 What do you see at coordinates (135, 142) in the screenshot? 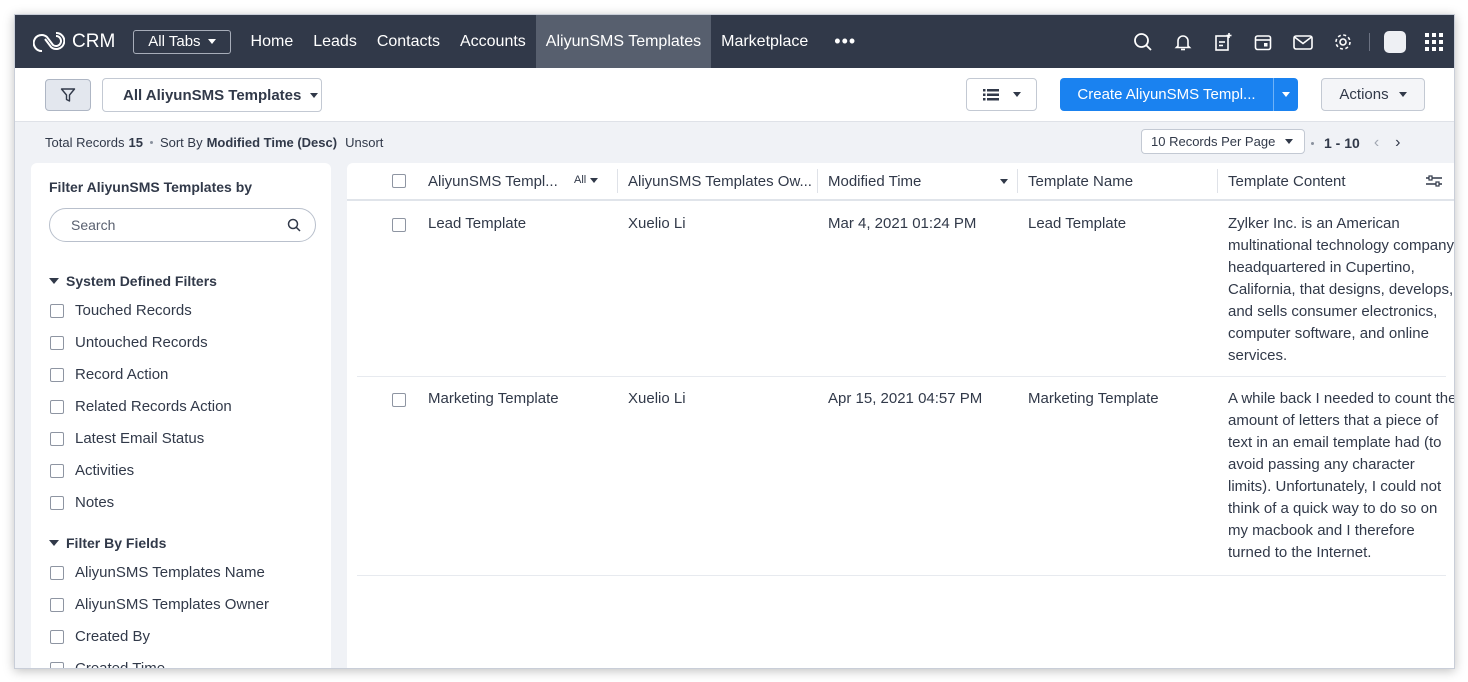
I see `total-records-value: 15` at bounding box center [135, 142].